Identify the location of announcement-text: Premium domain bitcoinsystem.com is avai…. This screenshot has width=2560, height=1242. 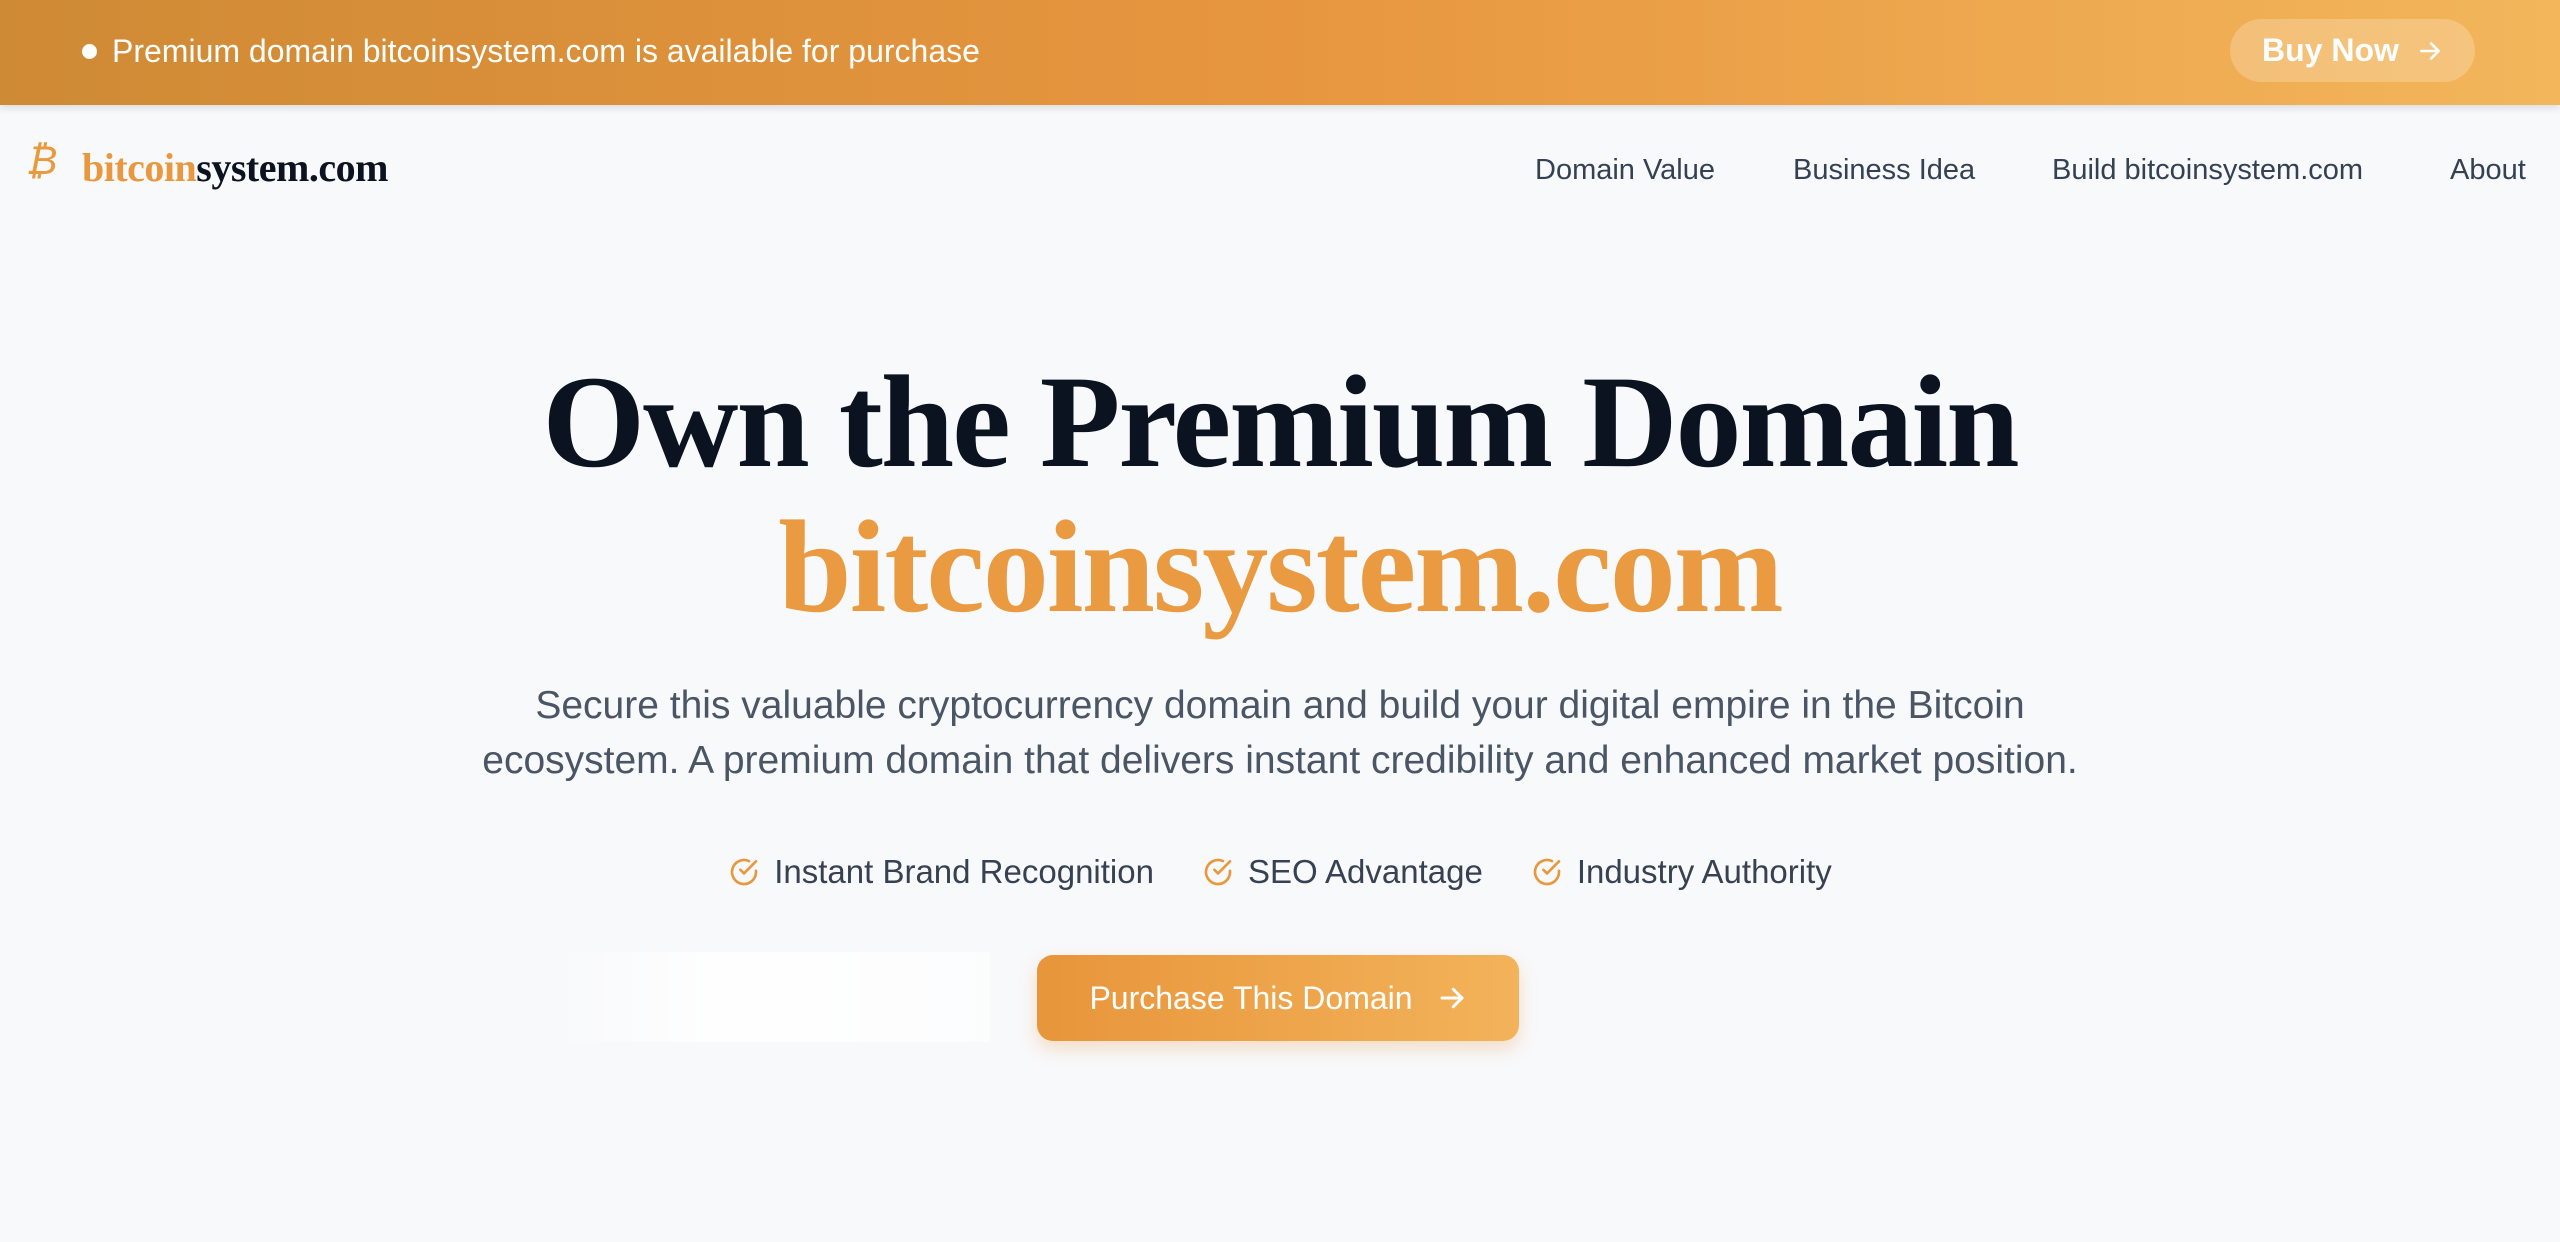
(546, 51).